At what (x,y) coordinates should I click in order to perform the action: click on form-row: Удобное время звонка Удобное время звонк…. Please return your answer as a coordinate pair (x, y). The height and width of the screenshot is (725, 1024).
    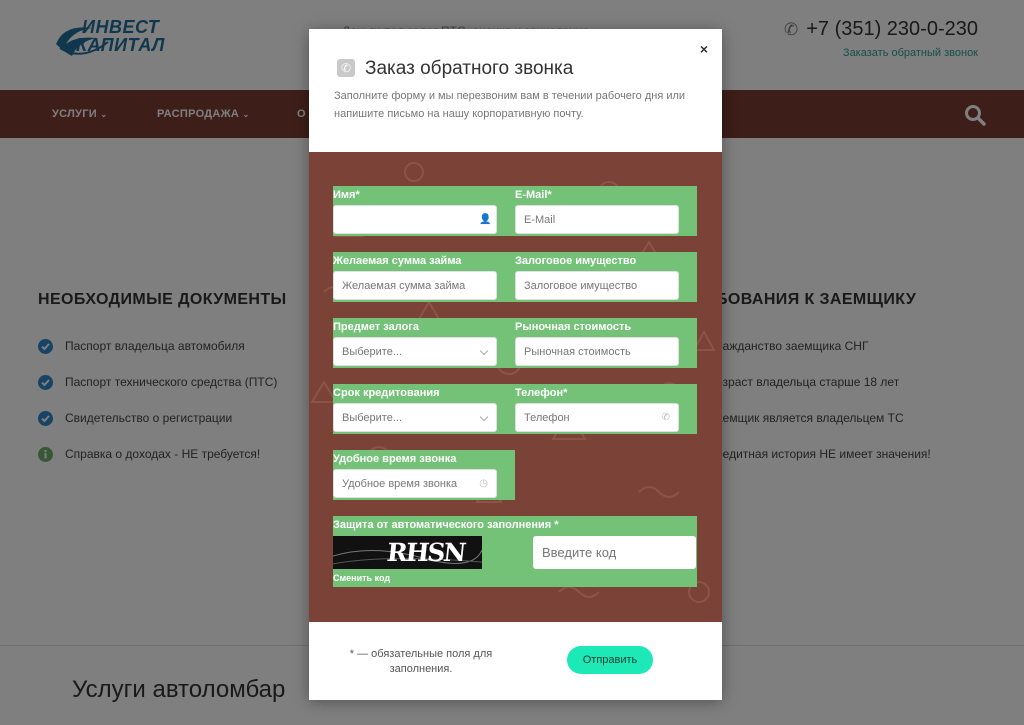
    Looking at the image, I should click on (424, 475).